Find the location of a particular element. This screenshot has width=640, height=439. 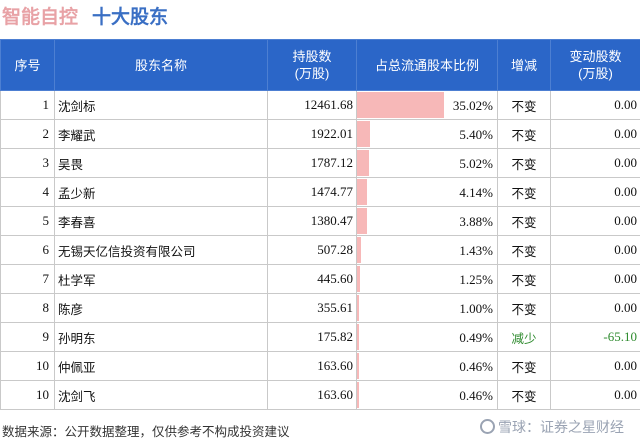

delta-cell: -65.10 is located at coordinates (595, 337).